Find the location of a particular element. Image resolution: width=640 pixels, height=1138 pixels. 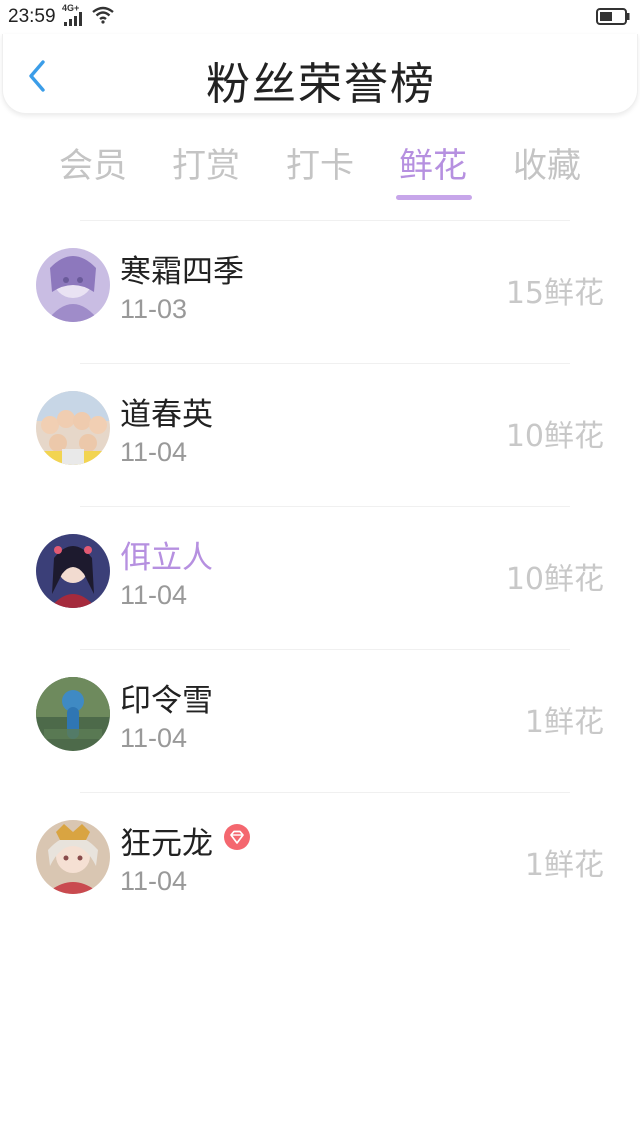

fan-name: 寒霜四季 is located at coordinates (182, 272).